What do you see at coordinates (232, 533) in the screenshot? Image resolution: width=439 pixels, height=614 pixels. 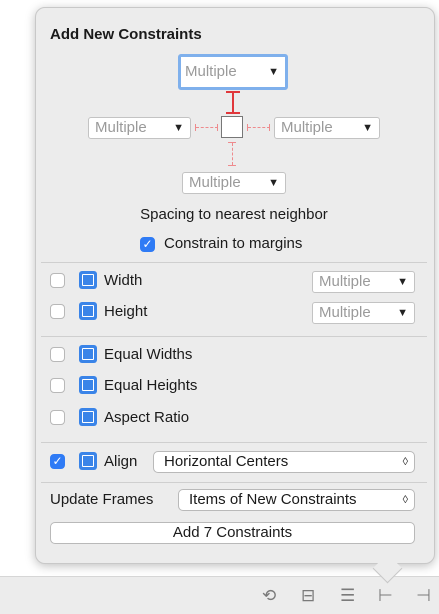 I see `add-constraints-button: Add 7 Constraints` at bounding box center [232, 533].